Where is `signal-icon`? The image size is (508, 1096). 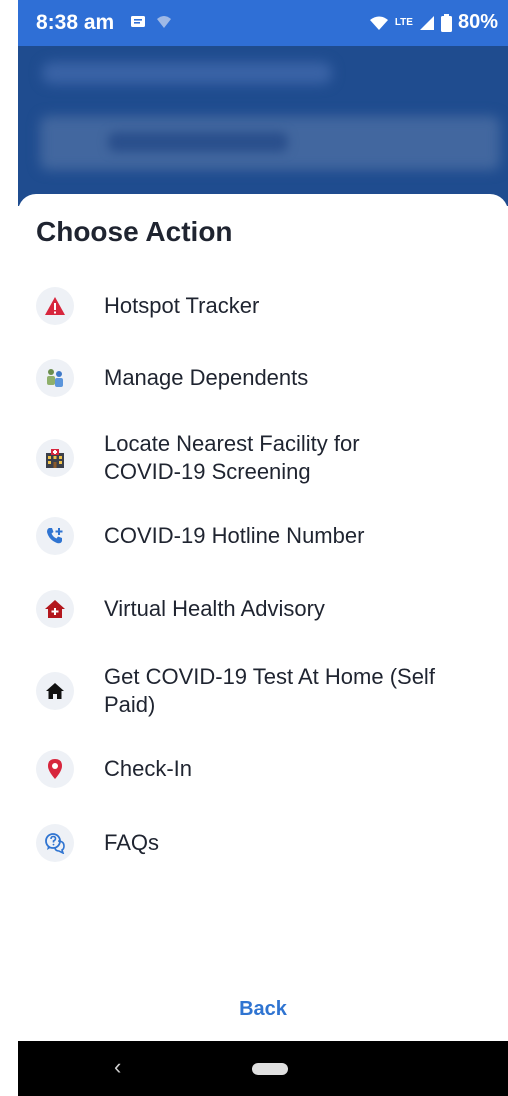
signal-icon is located at coordinates (426, 22).